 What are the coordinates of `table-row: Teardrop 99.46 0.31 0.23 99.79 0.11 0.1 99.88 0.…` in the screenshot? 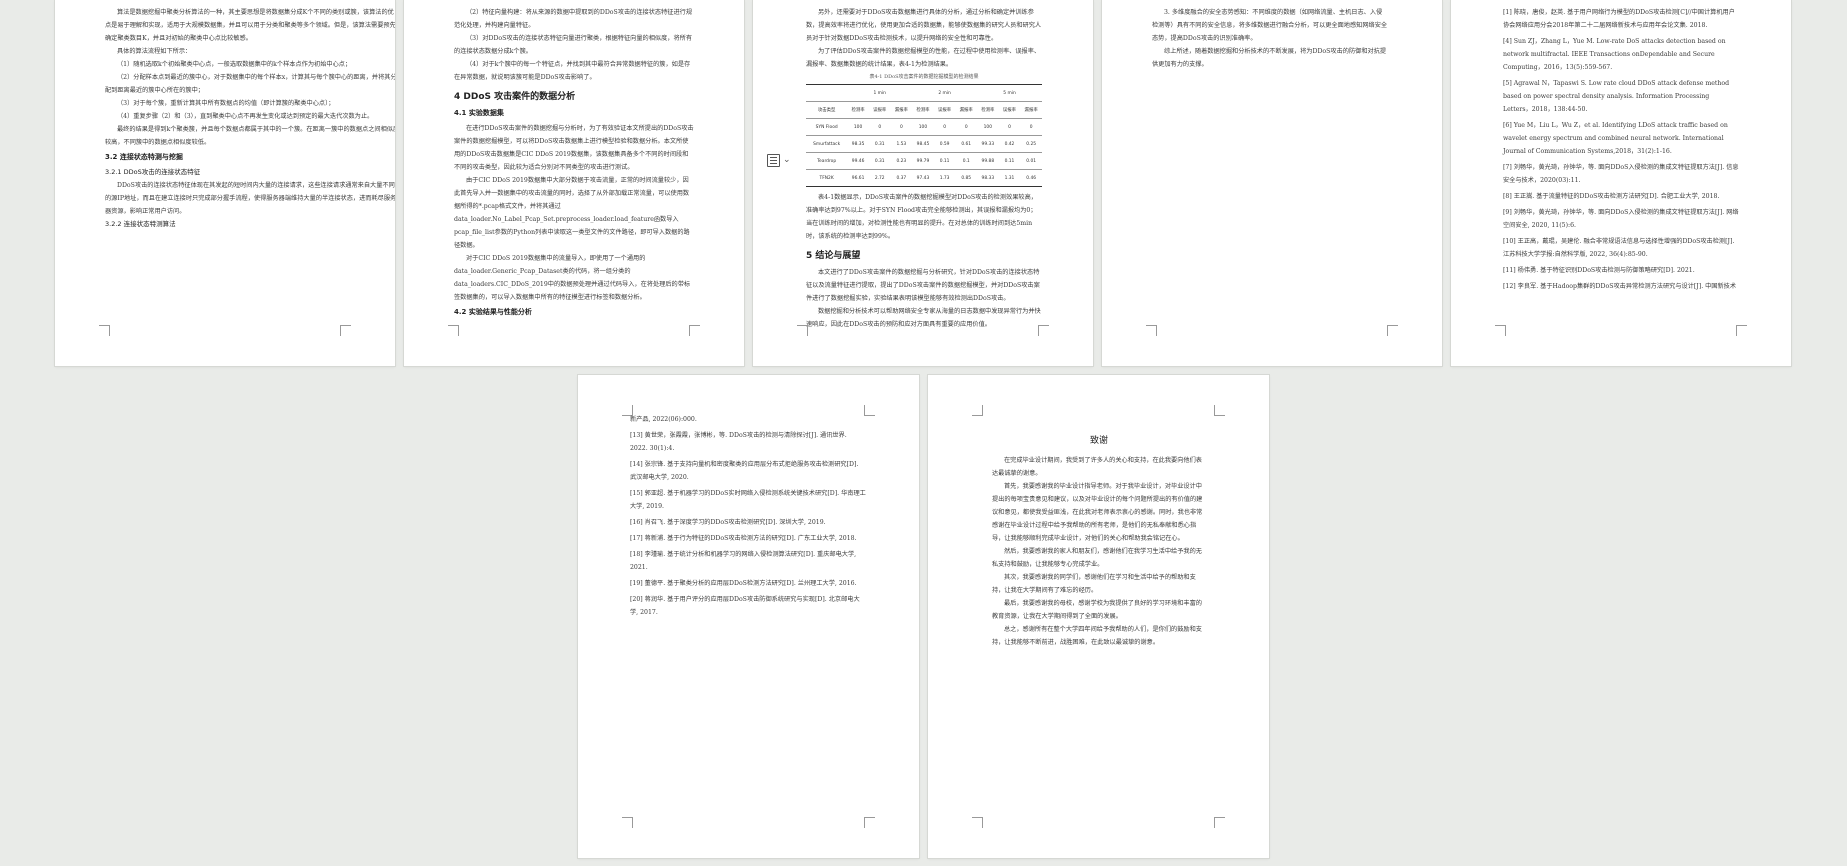 It's located at (924, 161).